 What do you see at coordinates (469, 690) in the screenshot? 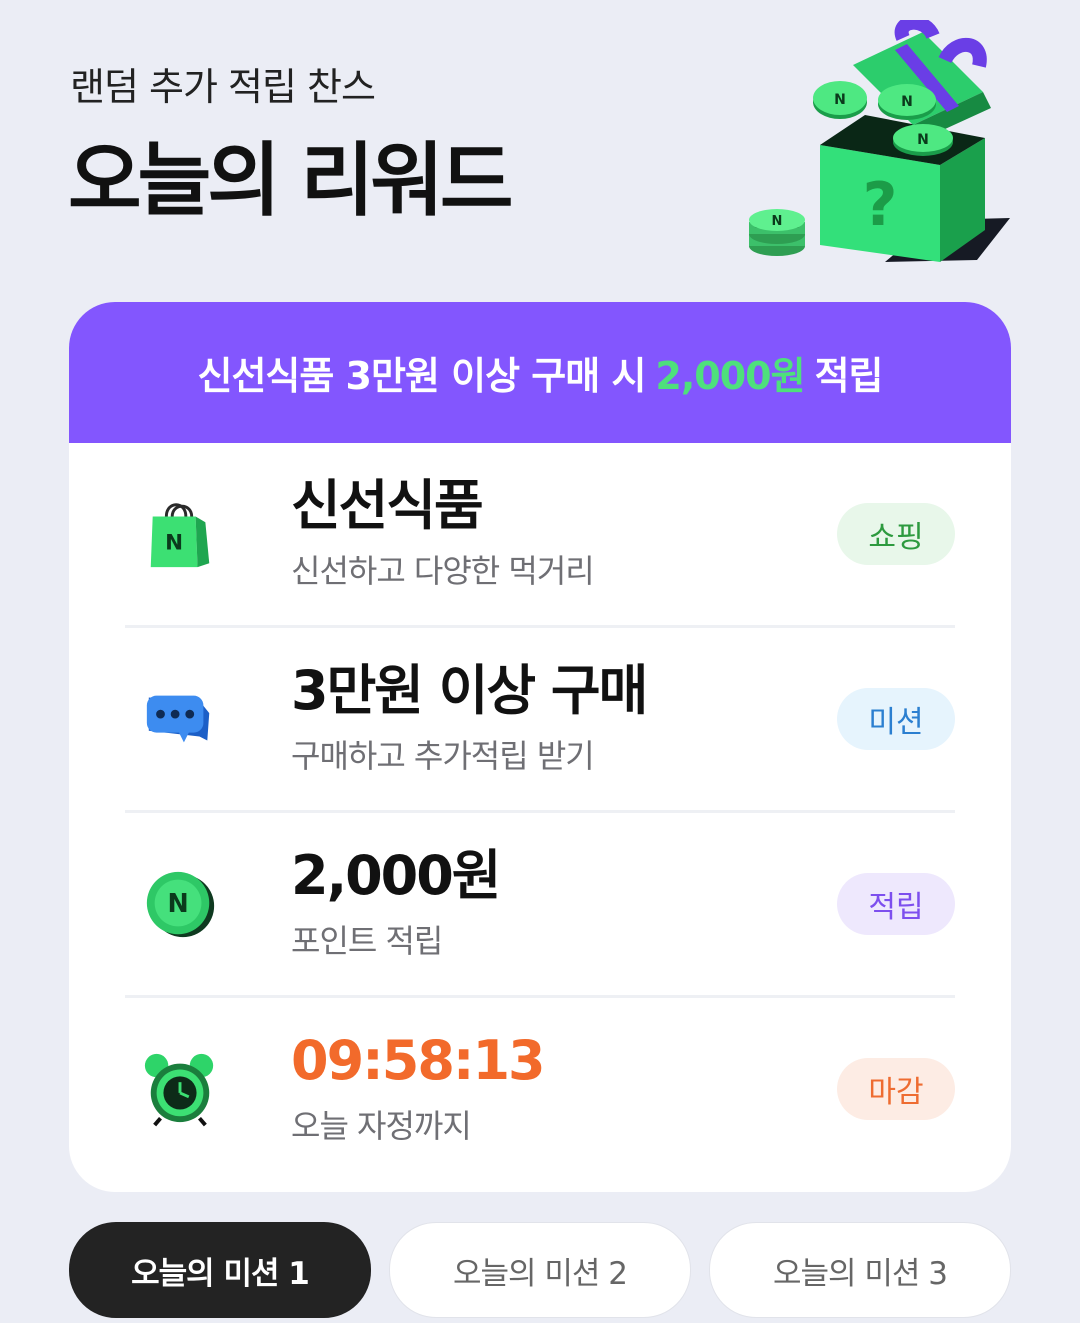
I see `row-title: 3만원 이상 구매` at bounding box center [469, 690].